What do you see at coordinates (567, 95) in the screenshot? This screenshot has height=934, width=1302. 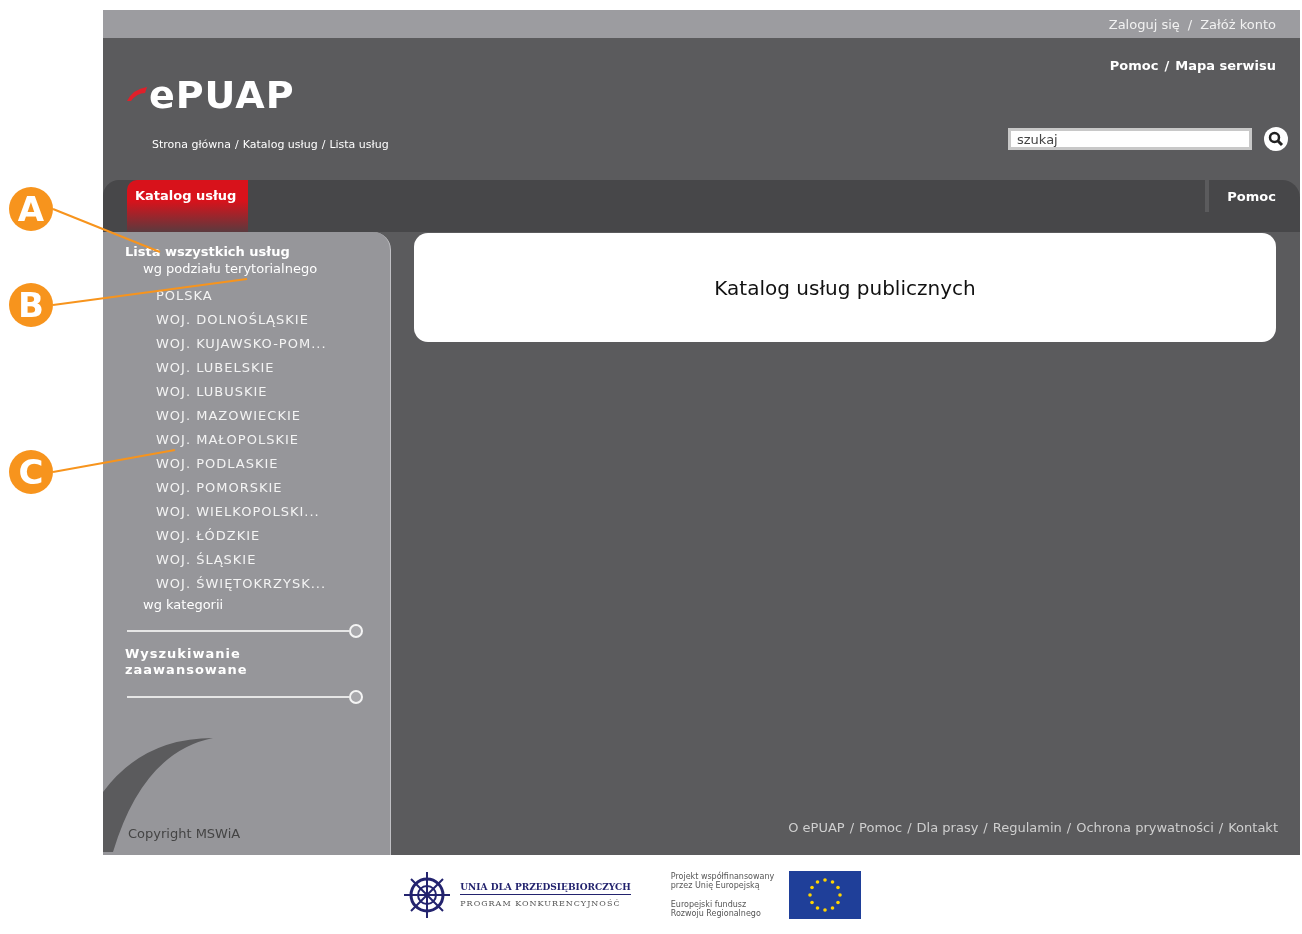 I see `epuap-logo: ePUAP` at bounding box center [567, 95].